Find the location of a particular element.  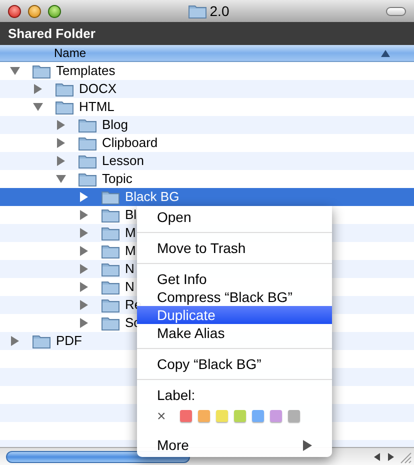

folder-name: PDF is located at coordinates (69, 341).